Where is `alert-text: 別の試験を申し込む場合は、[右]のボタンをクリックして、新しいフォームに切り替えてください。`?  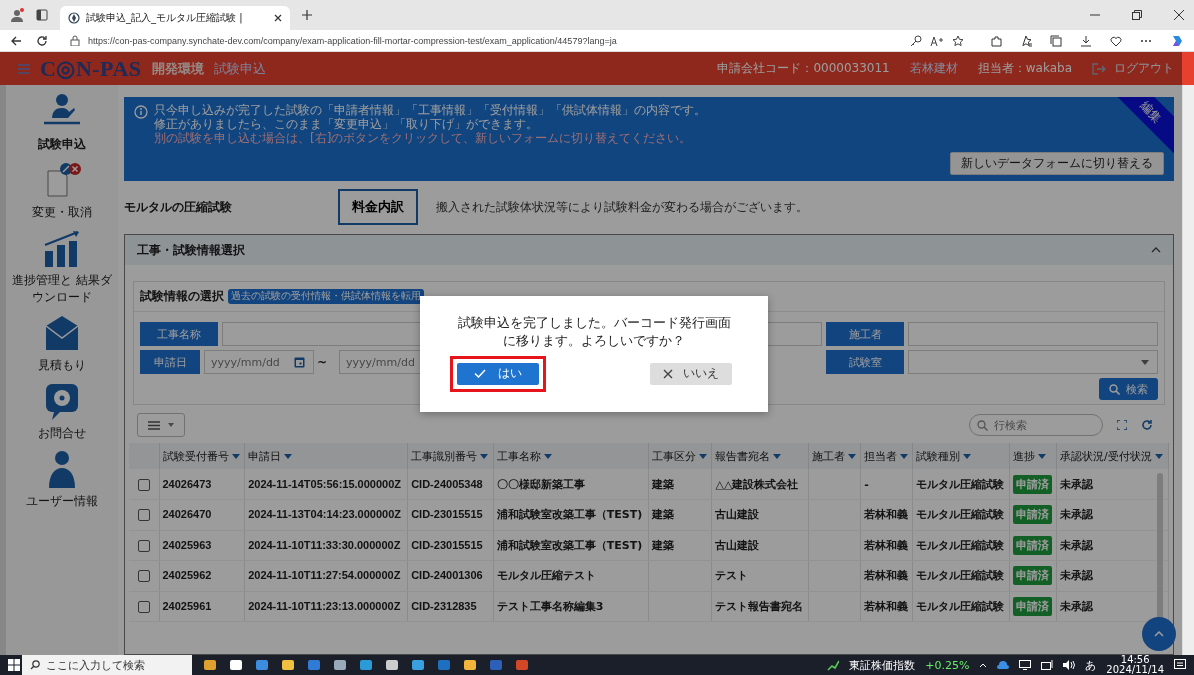 alert-text: 別の試験を申し込む場合は、[右]のボタンをクリックして、新しいフォームに切り替えてください。 is located at coordinates (423, 138).